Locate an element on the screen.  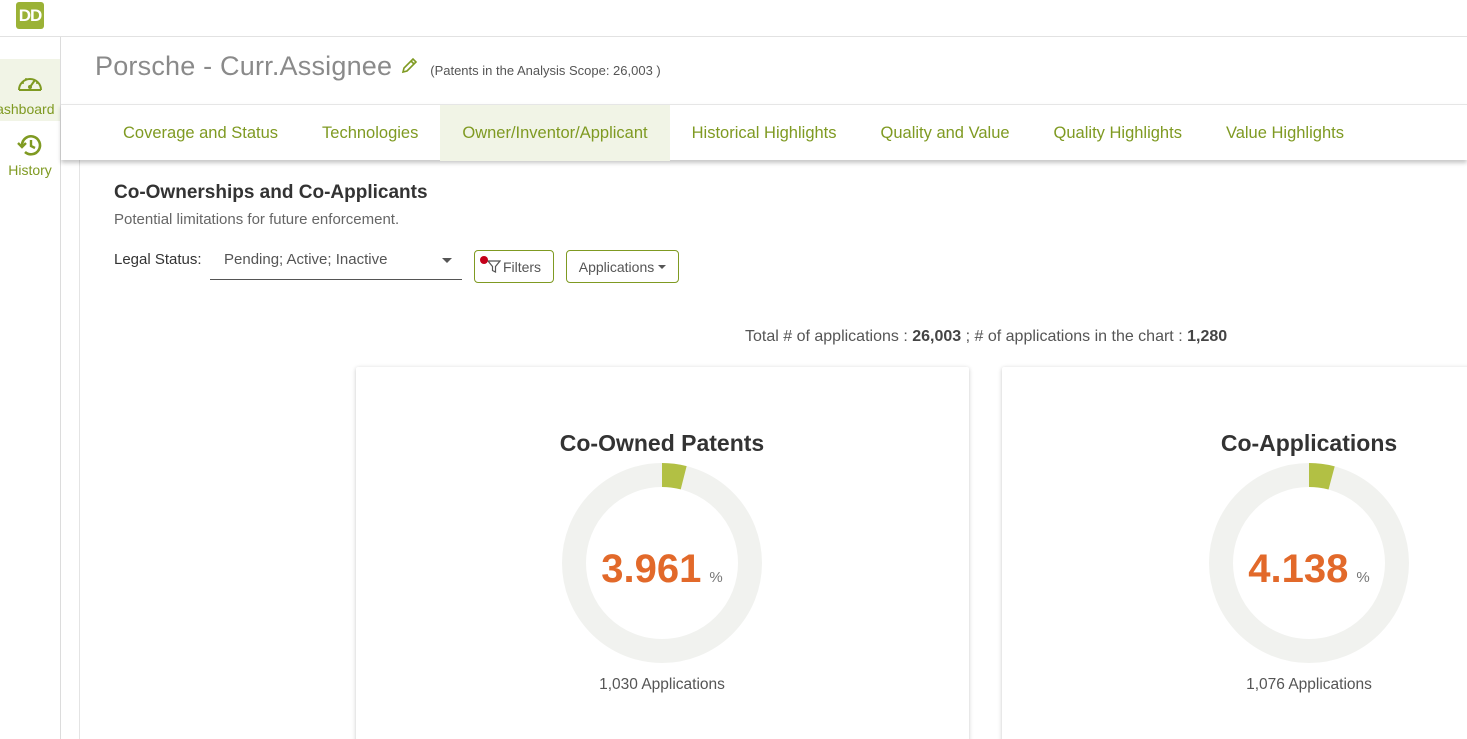
applications-dropdown-button: Applications is located at coordinates (622, 266).